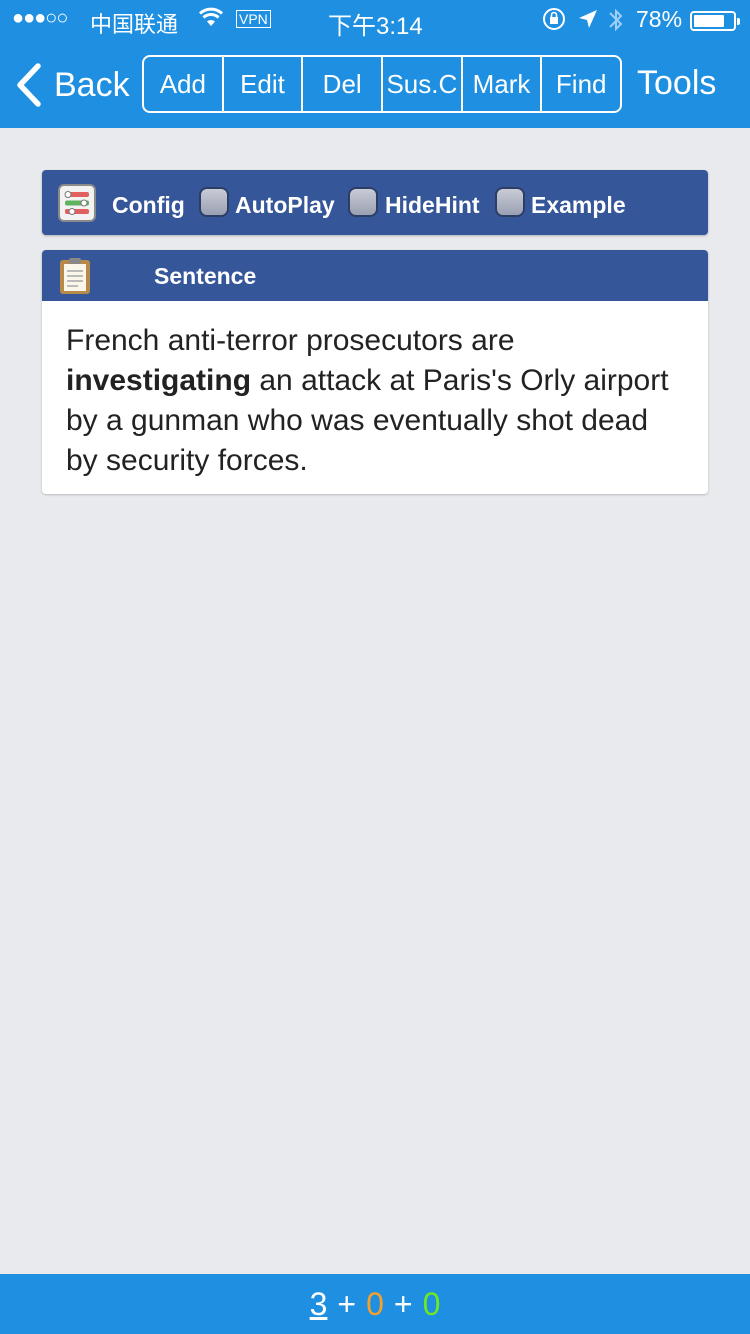 The width and height of the screenshot is (750, 1334). What do you see at coordinates (134, 24) in the screenshot?
I see `carrier-name: 中国联通` at bounding box center [134, 24].